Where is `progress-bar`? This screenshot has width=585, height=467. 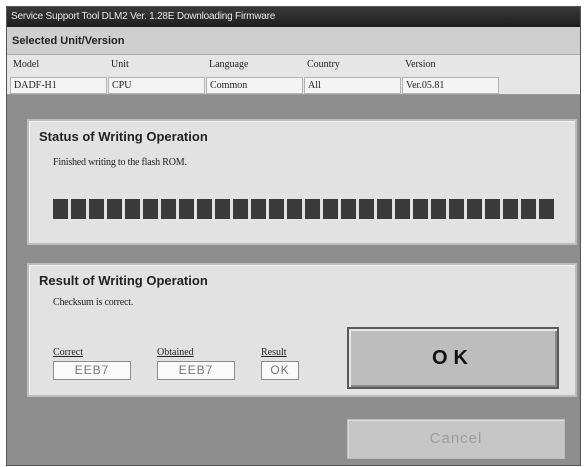 progress-bar is located at coordinates (307, 209).